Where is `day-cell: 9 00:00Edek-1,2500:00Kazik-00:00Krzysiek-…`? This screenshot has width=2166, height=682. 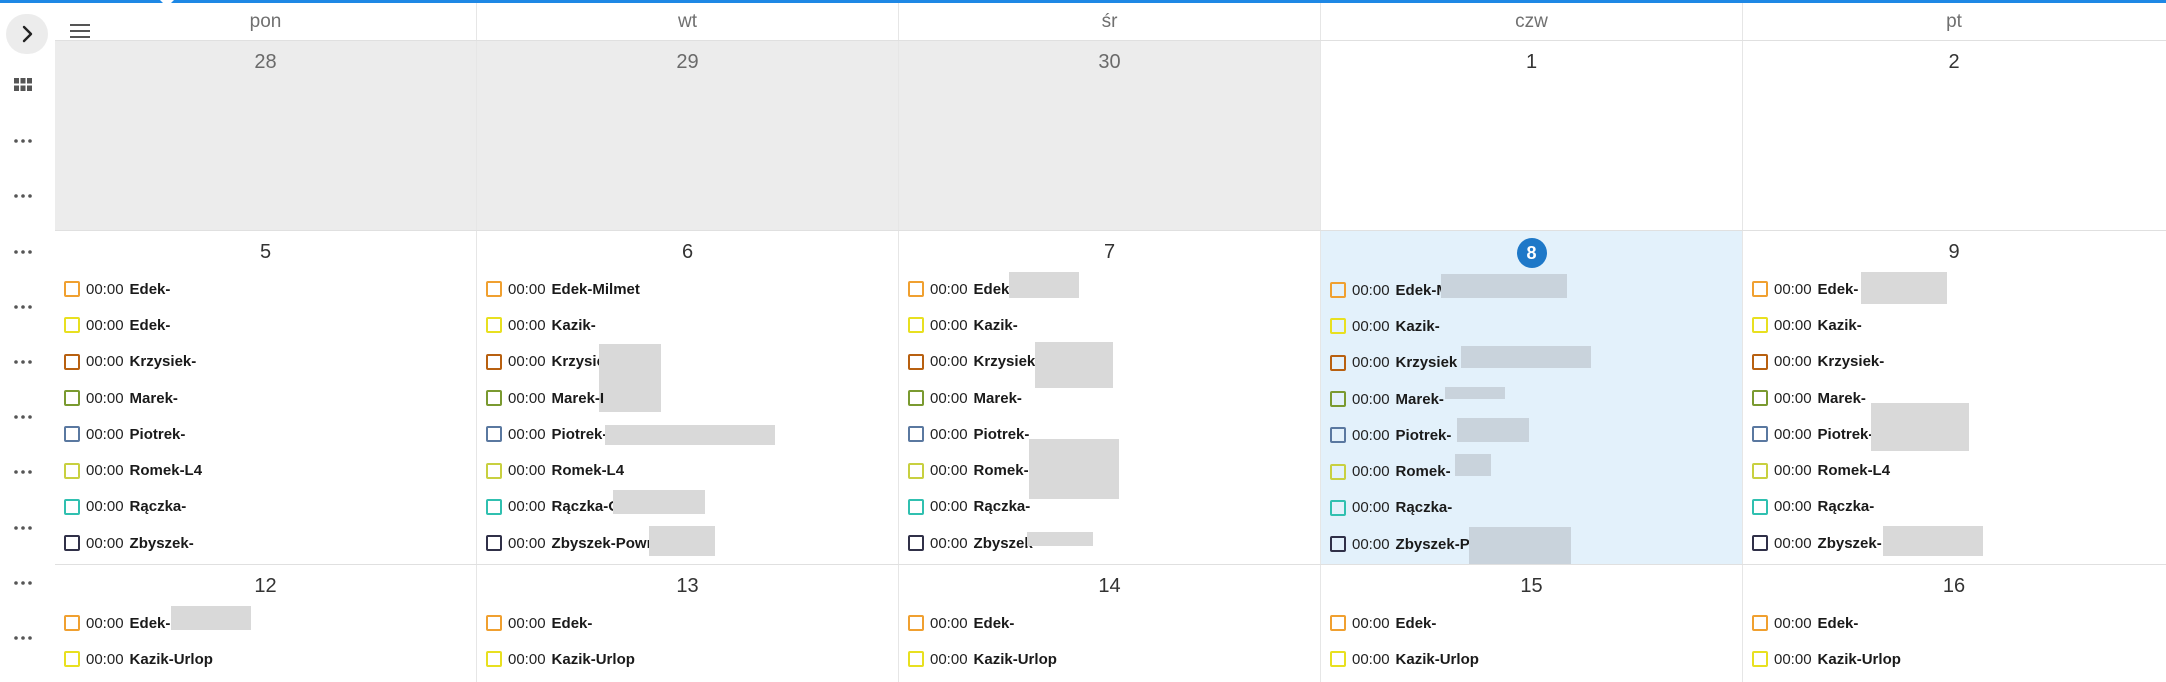 day-cell: 9 00:00Edek-1,2500:00Kazik-00:00Krzysiek-… is located at coordinates (1954, 397).